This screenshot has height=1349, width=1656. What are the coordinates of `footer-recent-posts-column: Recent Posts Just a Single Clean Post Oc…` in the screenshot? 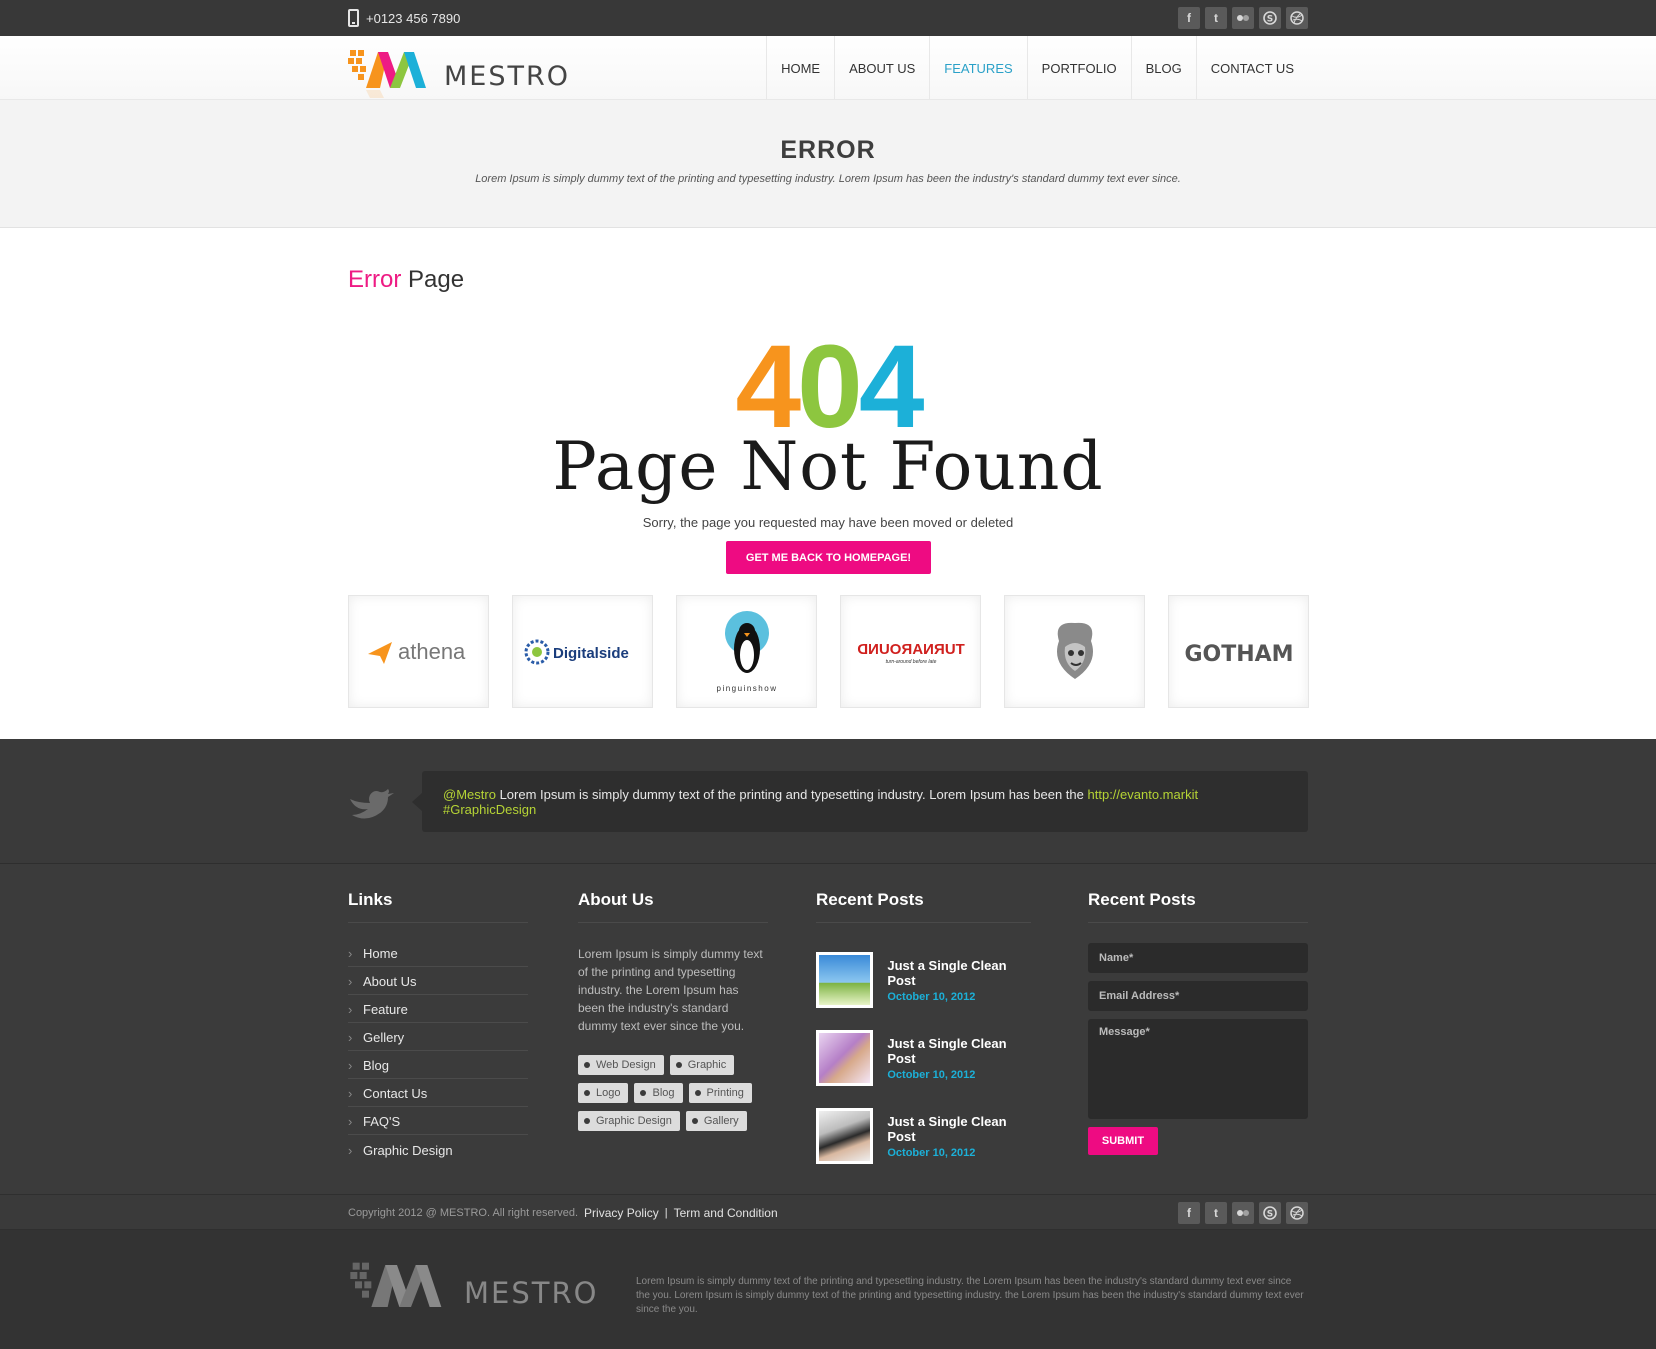 It's located at (923, 1032).